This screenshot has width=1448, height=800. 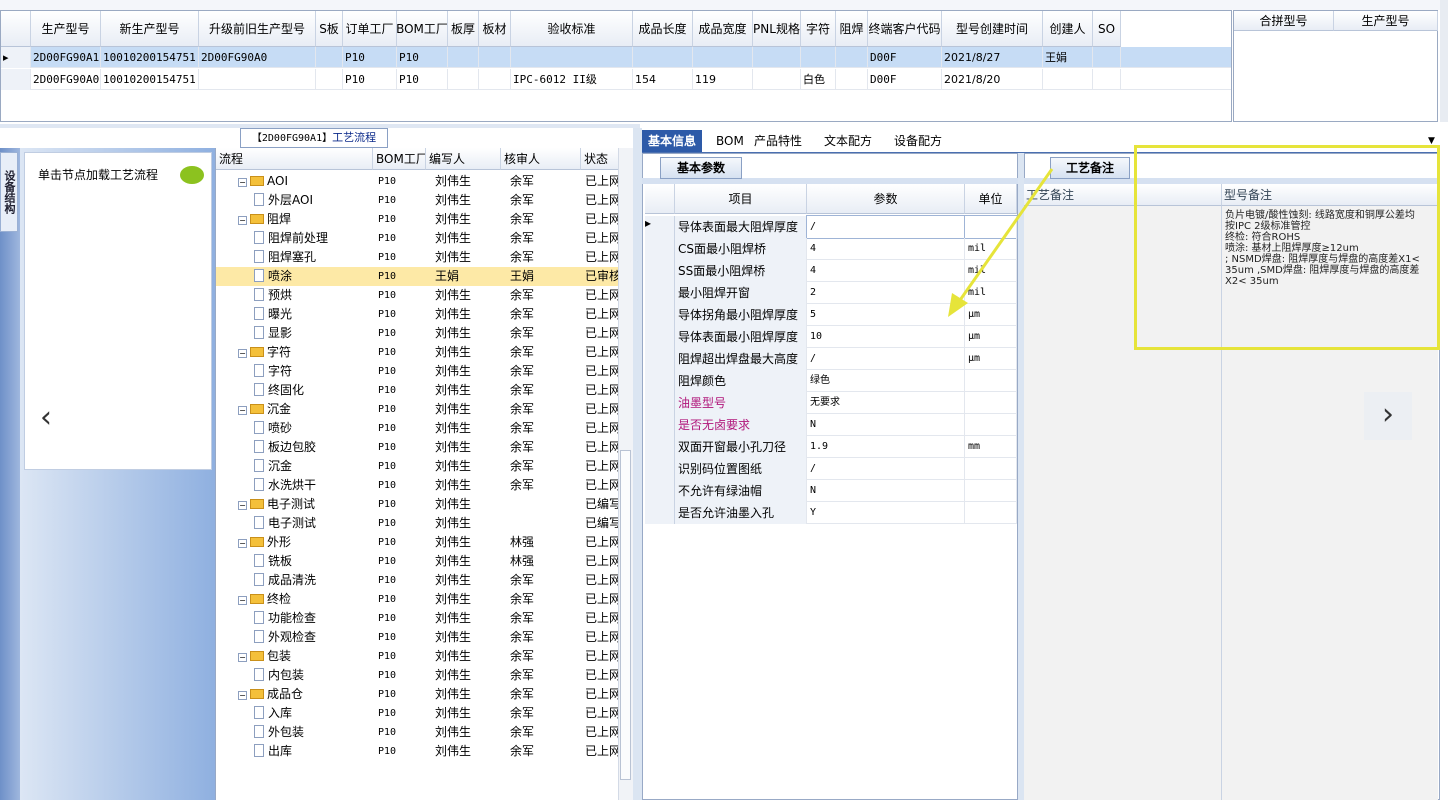 What do you see at coordinates (417, 428) in the screenshot?
I see `tree-row: 喷砂 P10 刘伟生 余军 已上网` at bounding box center [417, 428].